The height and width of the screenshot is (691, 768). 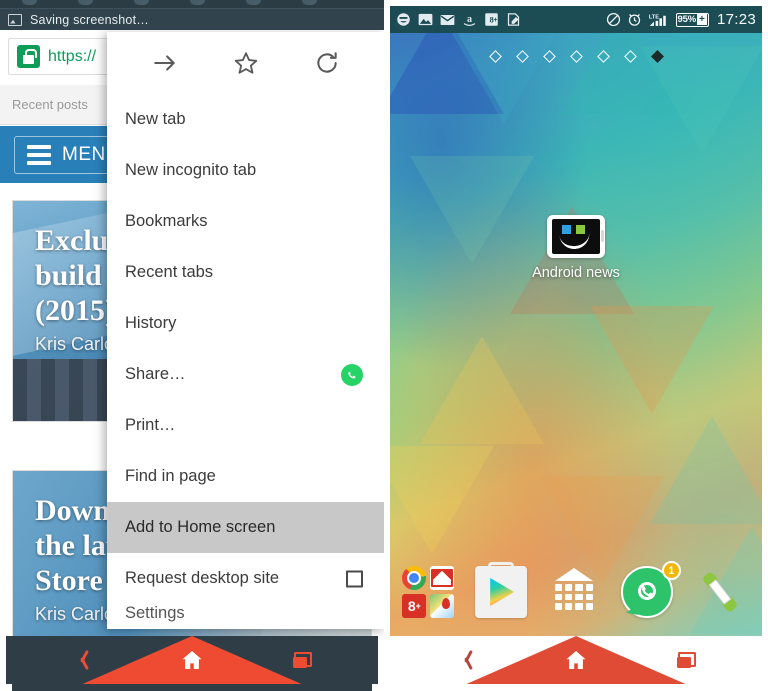 I want to click on quick-settings-strip, so click(x=192, y=4).